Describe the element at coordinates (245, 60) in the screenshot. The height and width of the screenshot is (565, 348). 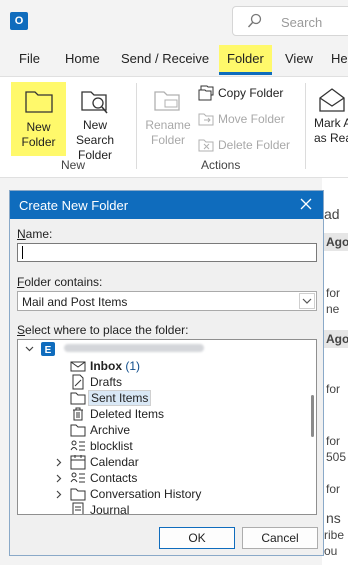
I see `menu-folder: Folder` at that location.